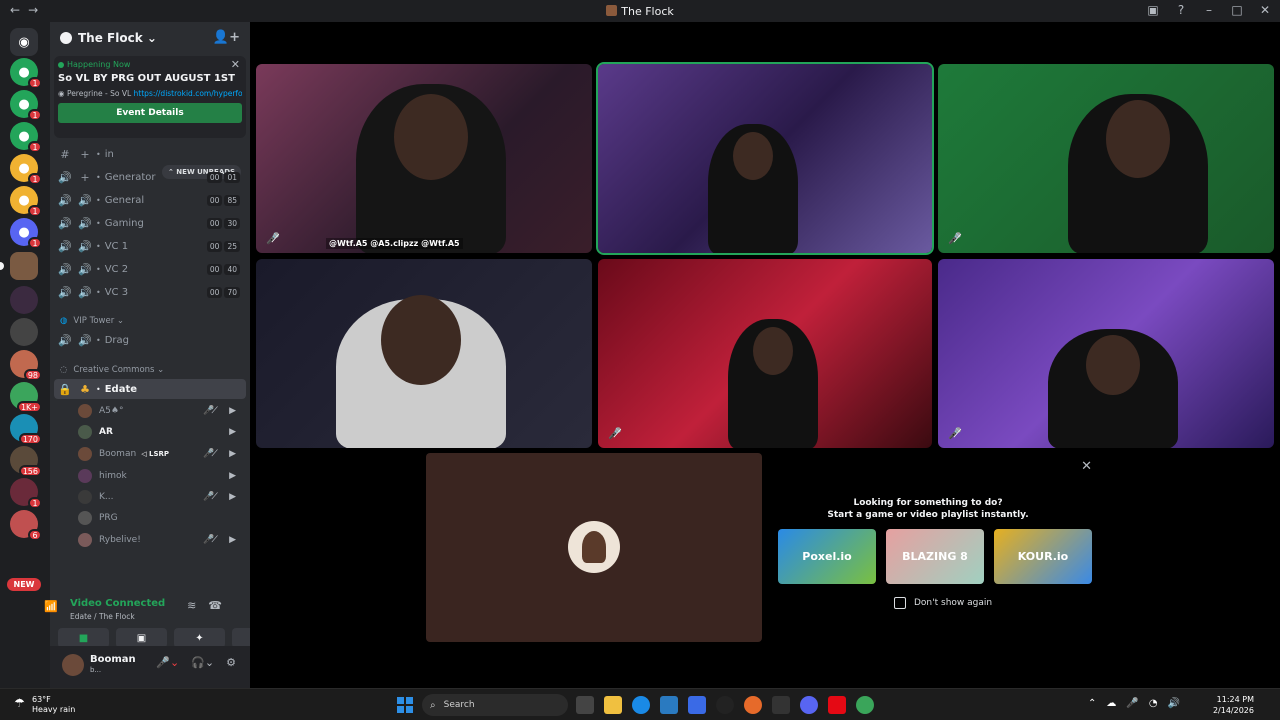 Image resolution: width=1280 pixels, height=720 pixels. I want to click on epic-games-icon, so click(781, 705).